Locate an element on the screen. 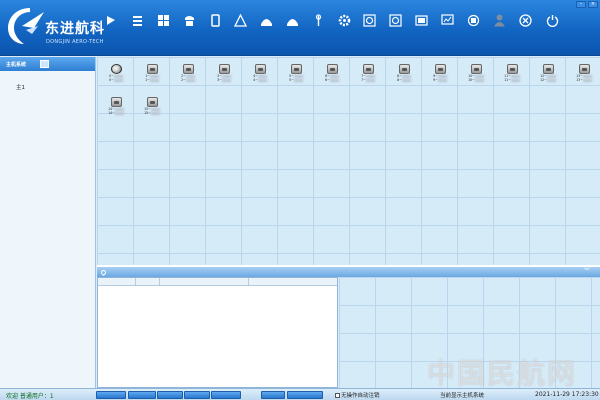  window-controls: – × is located at coordinates (587, 4).